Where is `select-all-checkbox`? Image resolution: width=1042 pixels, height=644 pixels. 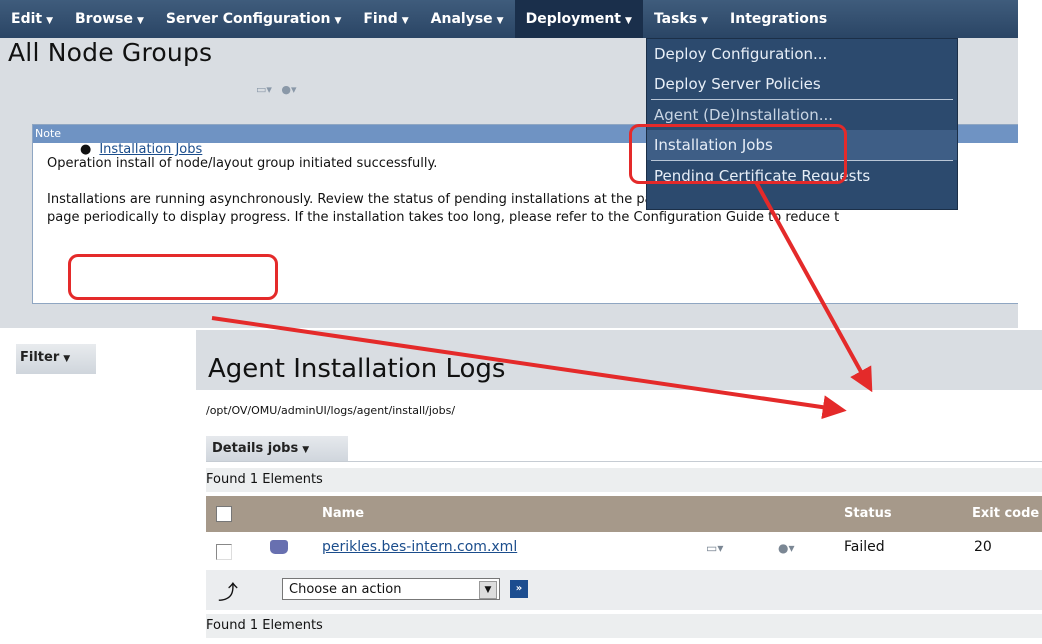
select-all-checkbox is located at coordinates (224, 514).